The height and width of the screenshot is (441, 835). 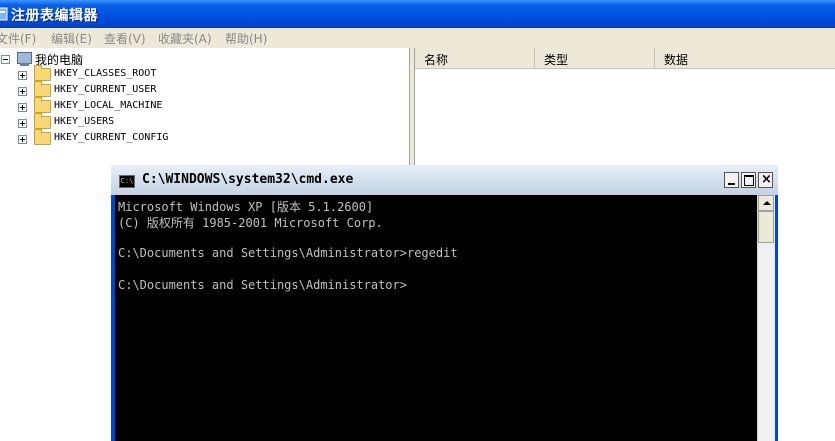 What do you see at coordinates (766, 227) in the screenshot?
I see `scroll-thumb` at bounding box center [766, 227].